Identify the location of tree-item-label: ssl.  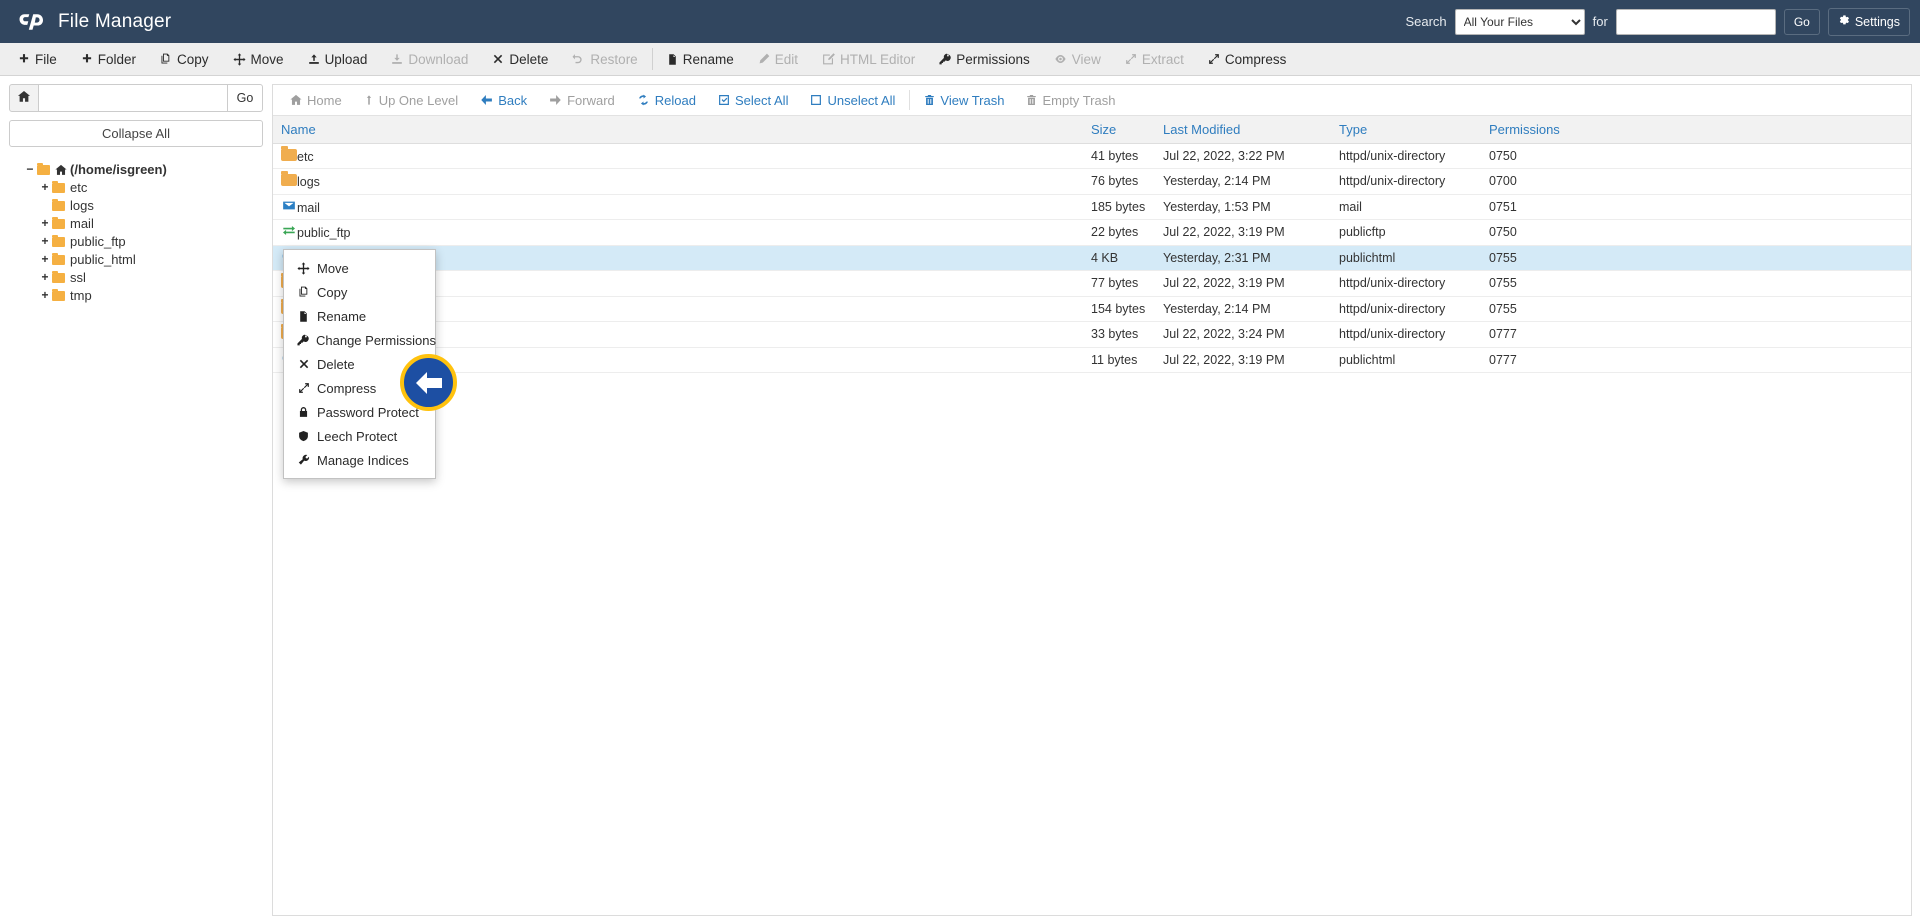
(78, 277).